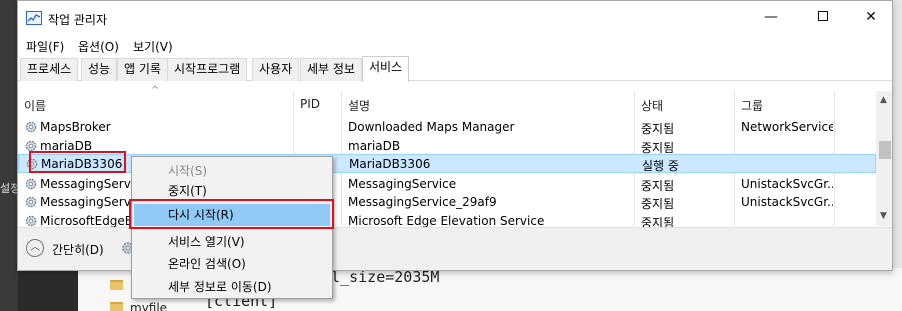 Image resolution: width=902 pixels, height=311 pixels. I want to click on tab-startup: 시작프로그램, so click(207, 69).